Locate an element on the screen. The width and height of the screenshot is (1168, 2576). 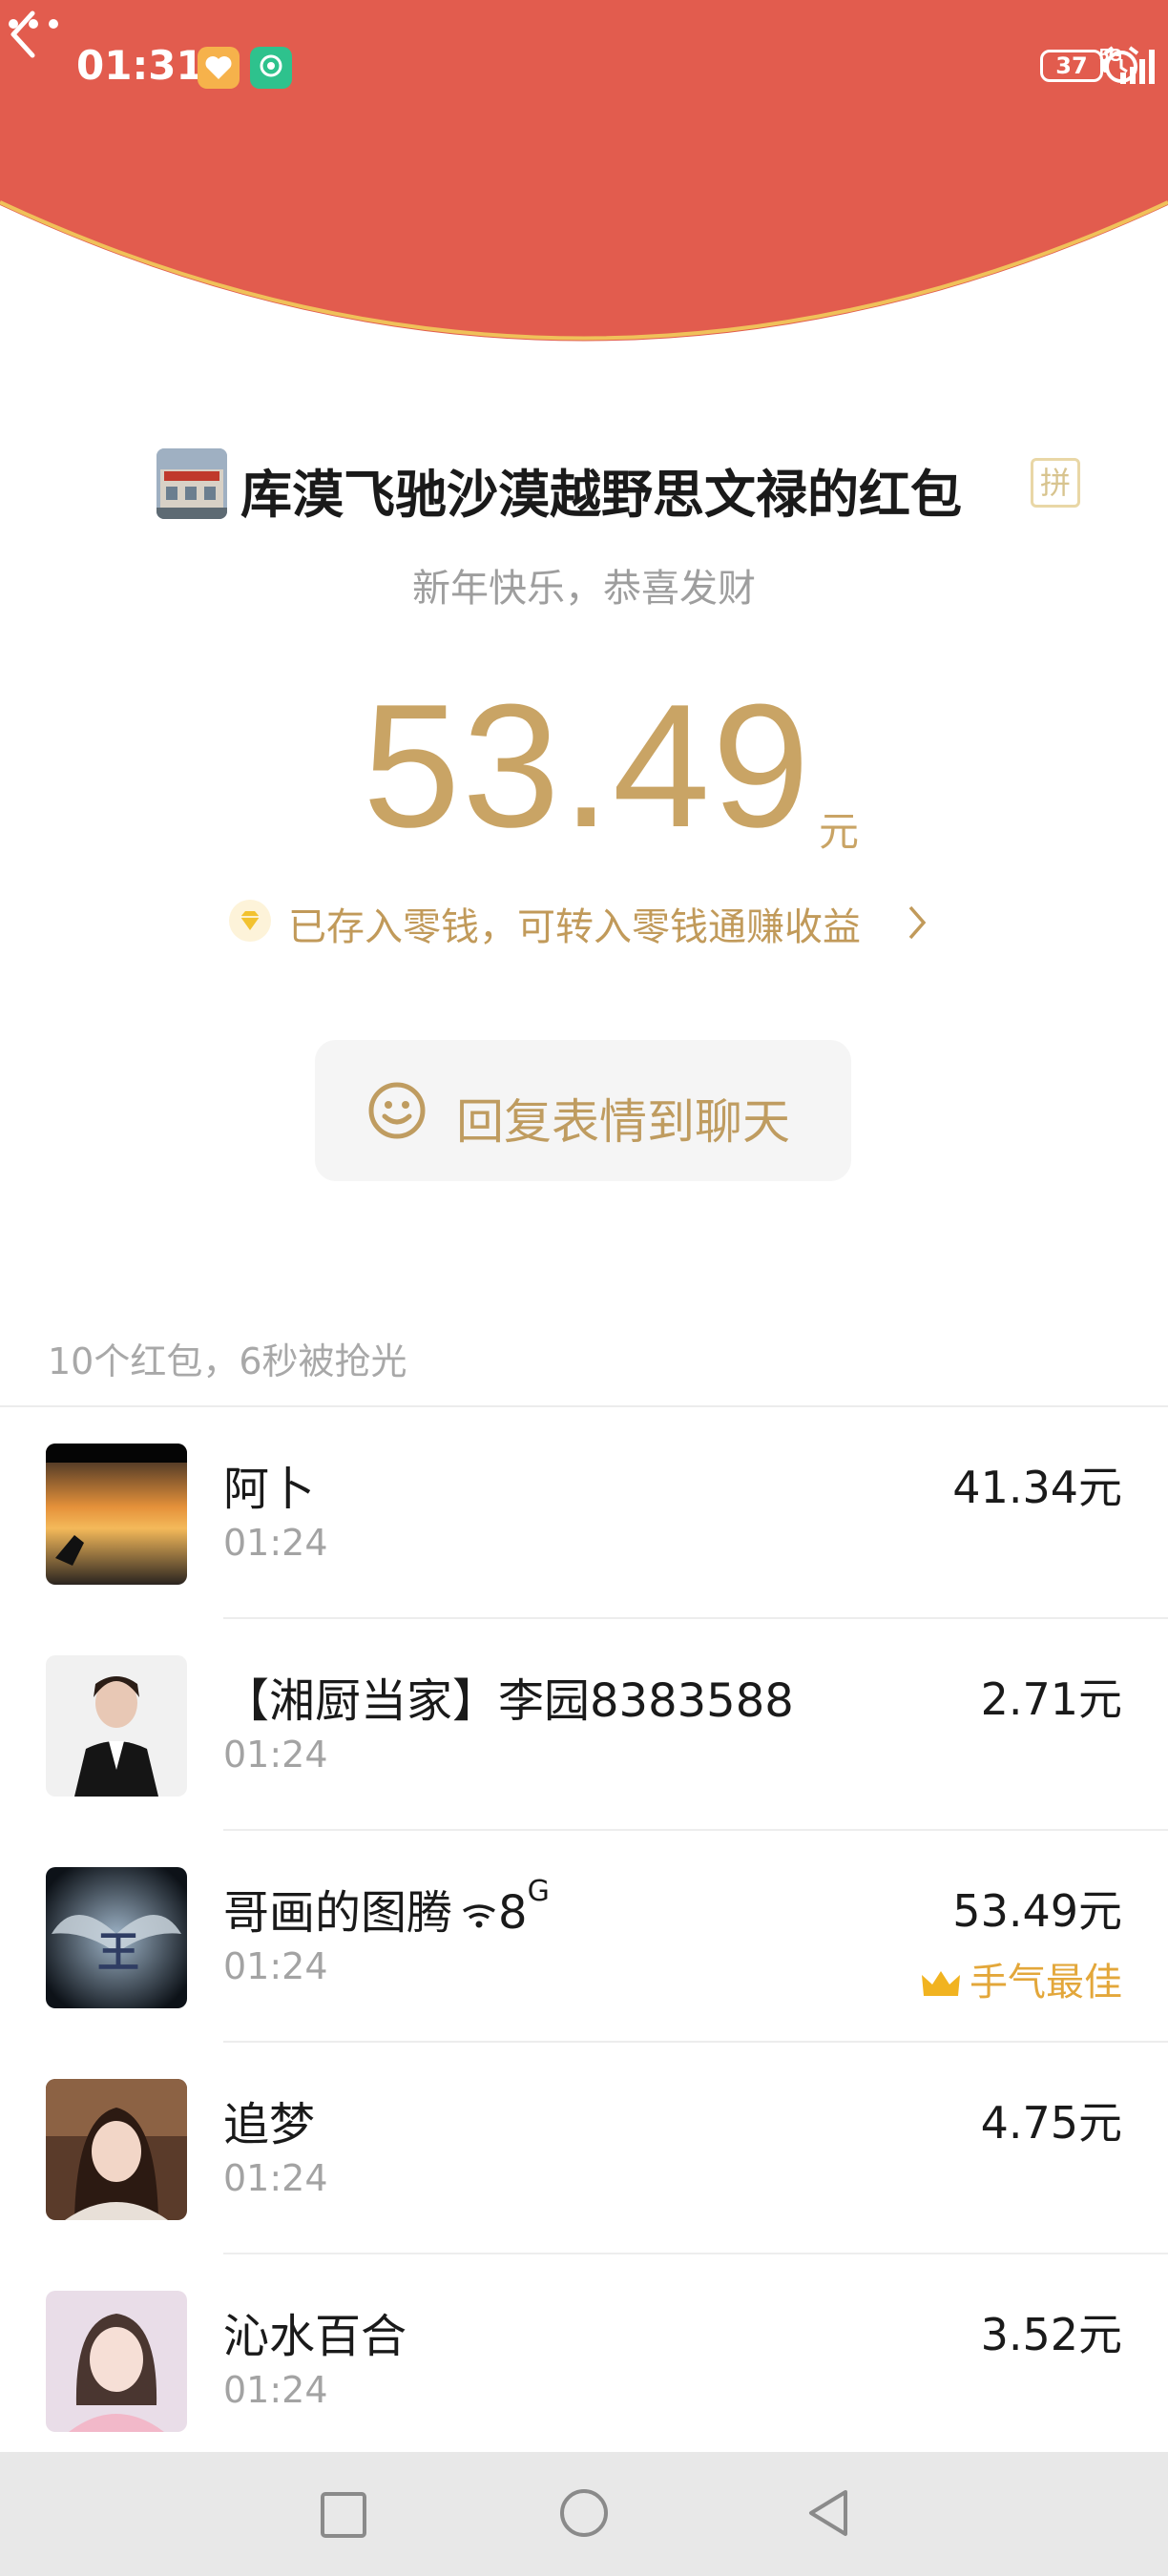
wifi-icon is located at coordinates (479, 1916).